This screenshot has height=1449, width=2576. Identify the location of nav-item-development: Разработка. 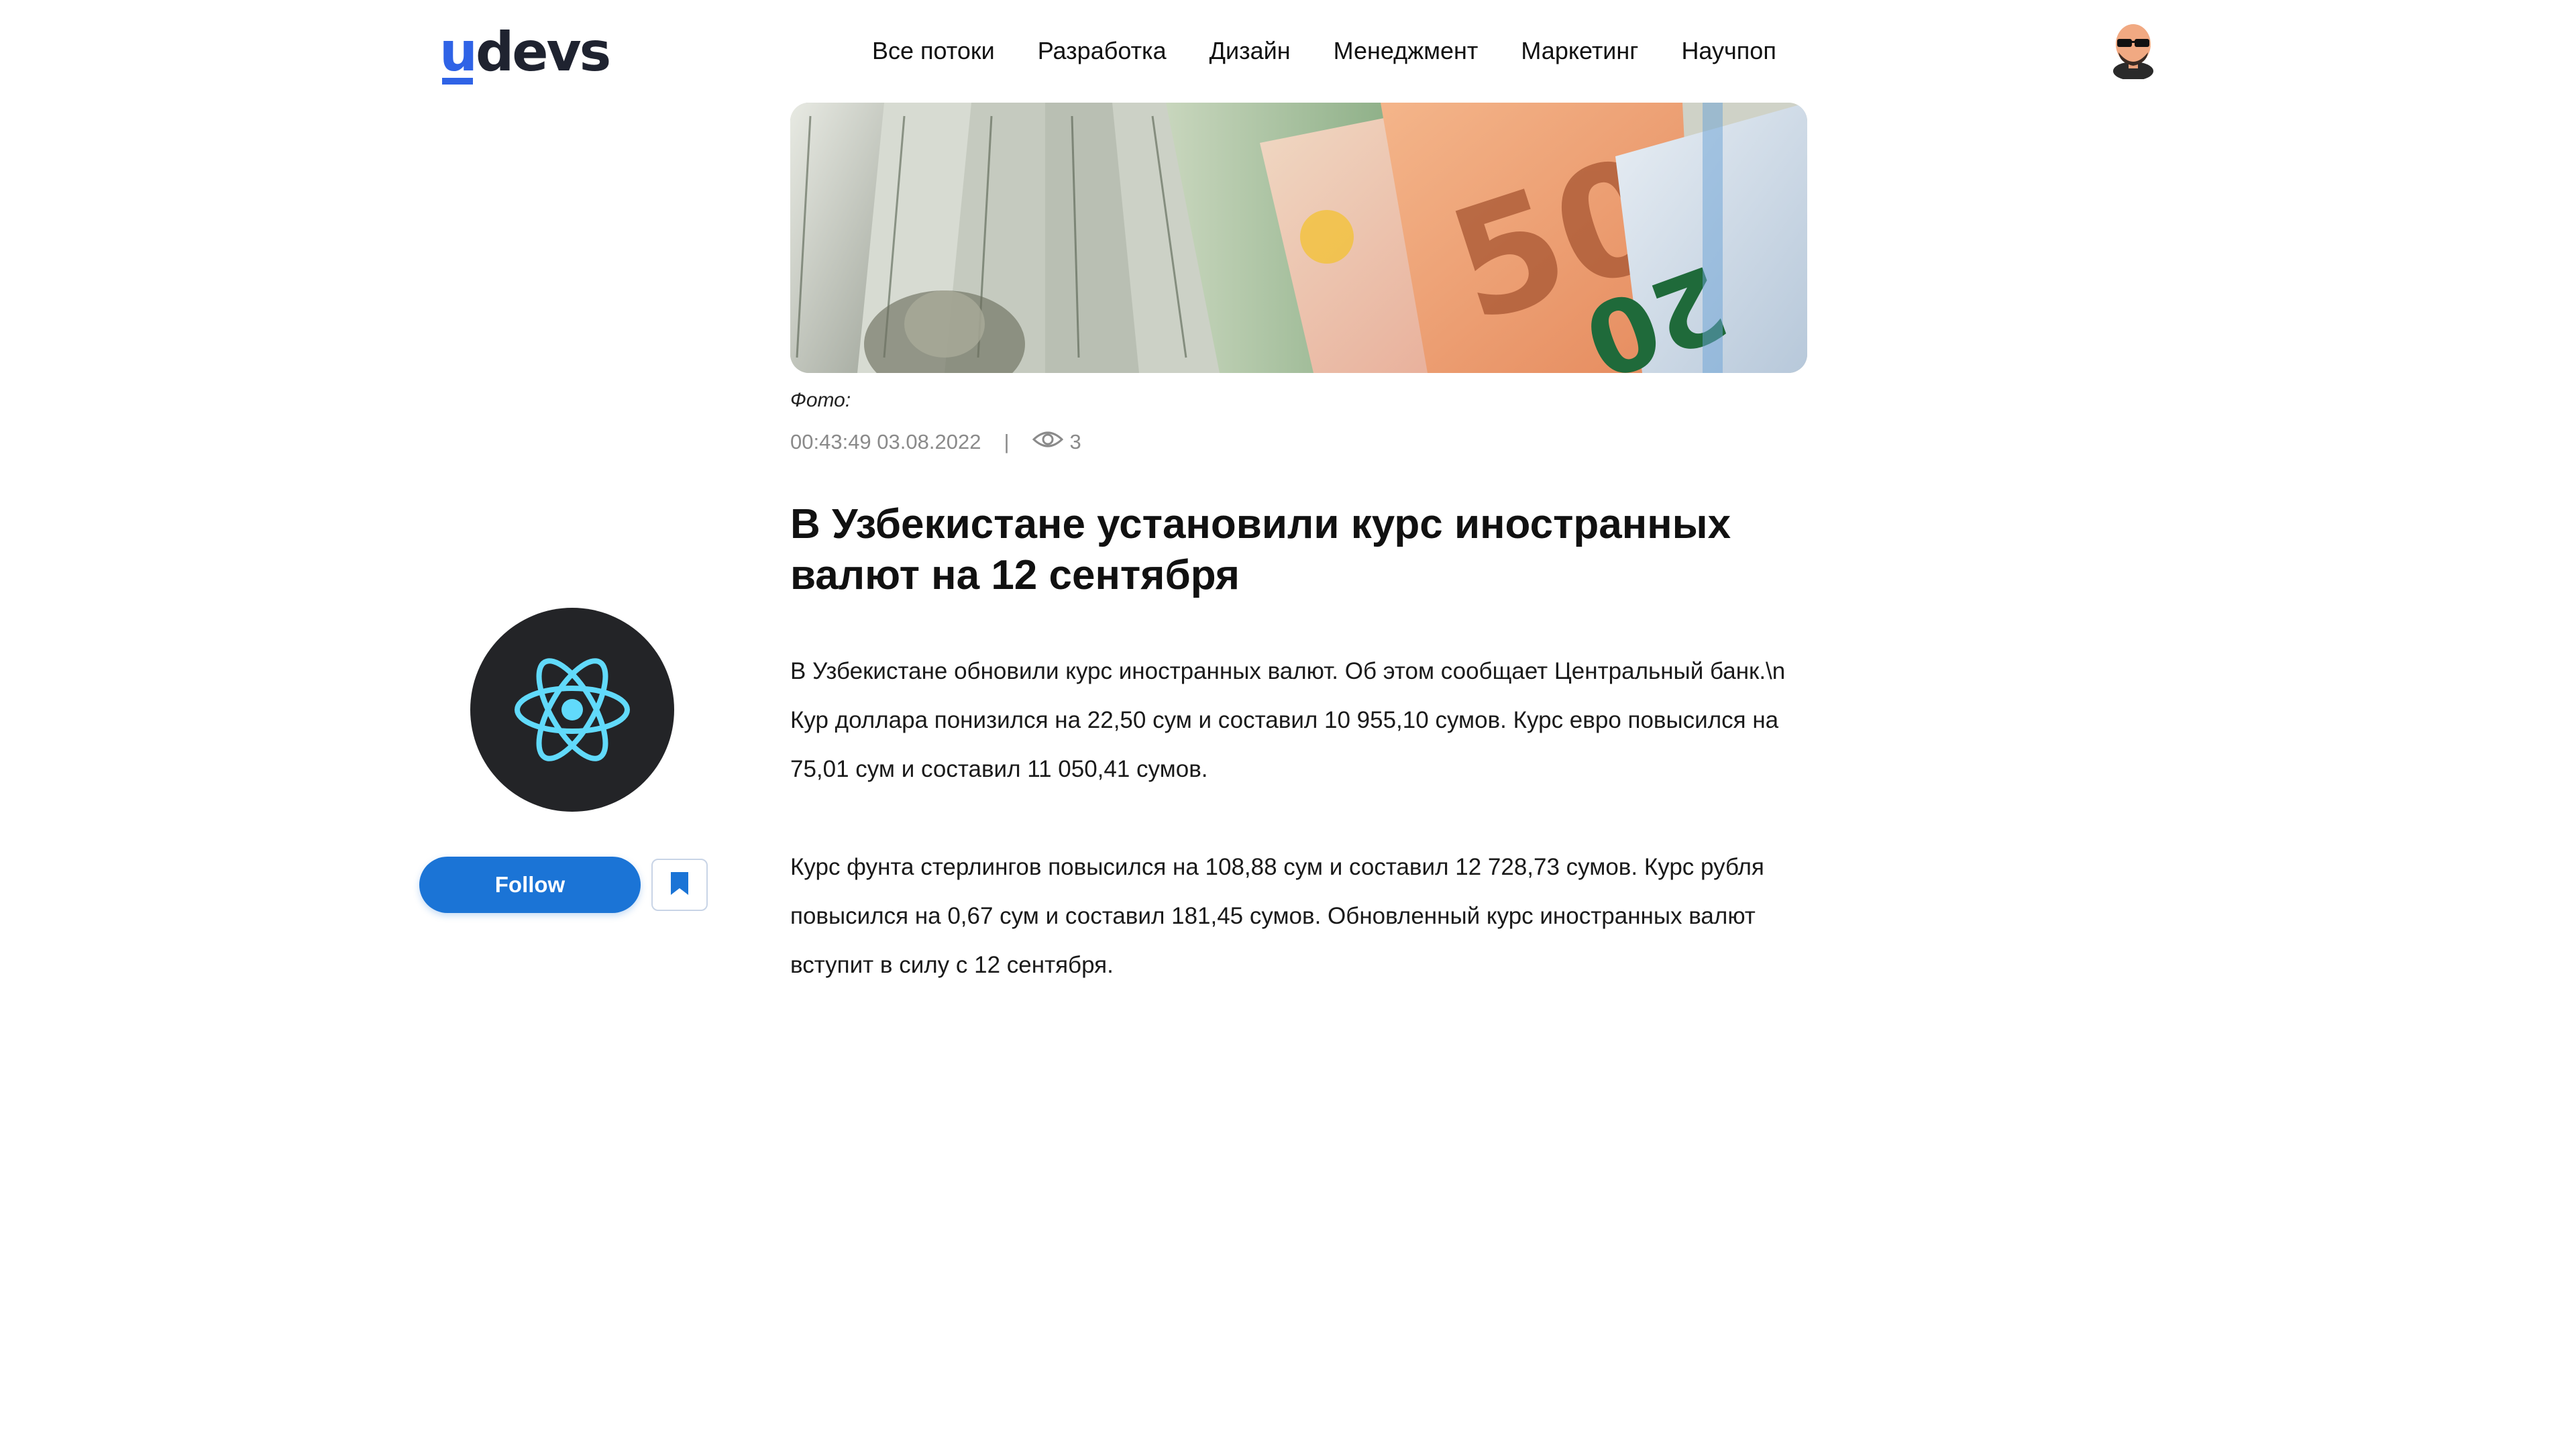
(1102, 51).